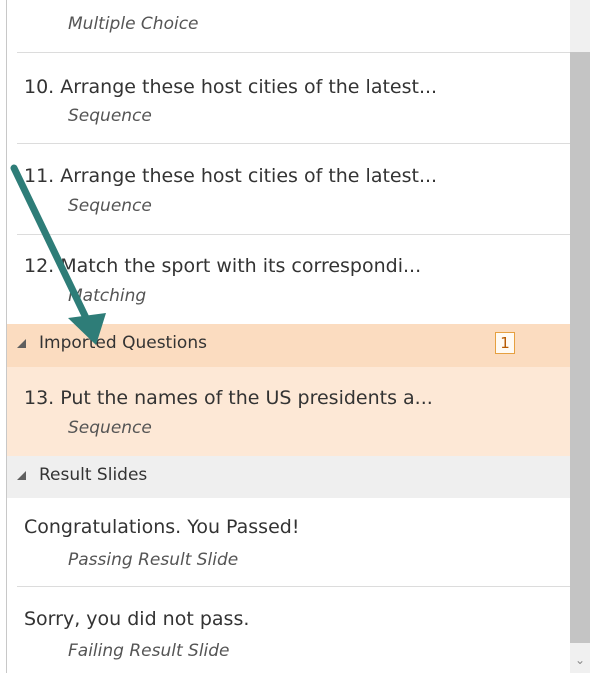  Describe the element at coordinates (149, 651) in the screenshot. I see `list-item-type: Failing Result Slide` at that location.